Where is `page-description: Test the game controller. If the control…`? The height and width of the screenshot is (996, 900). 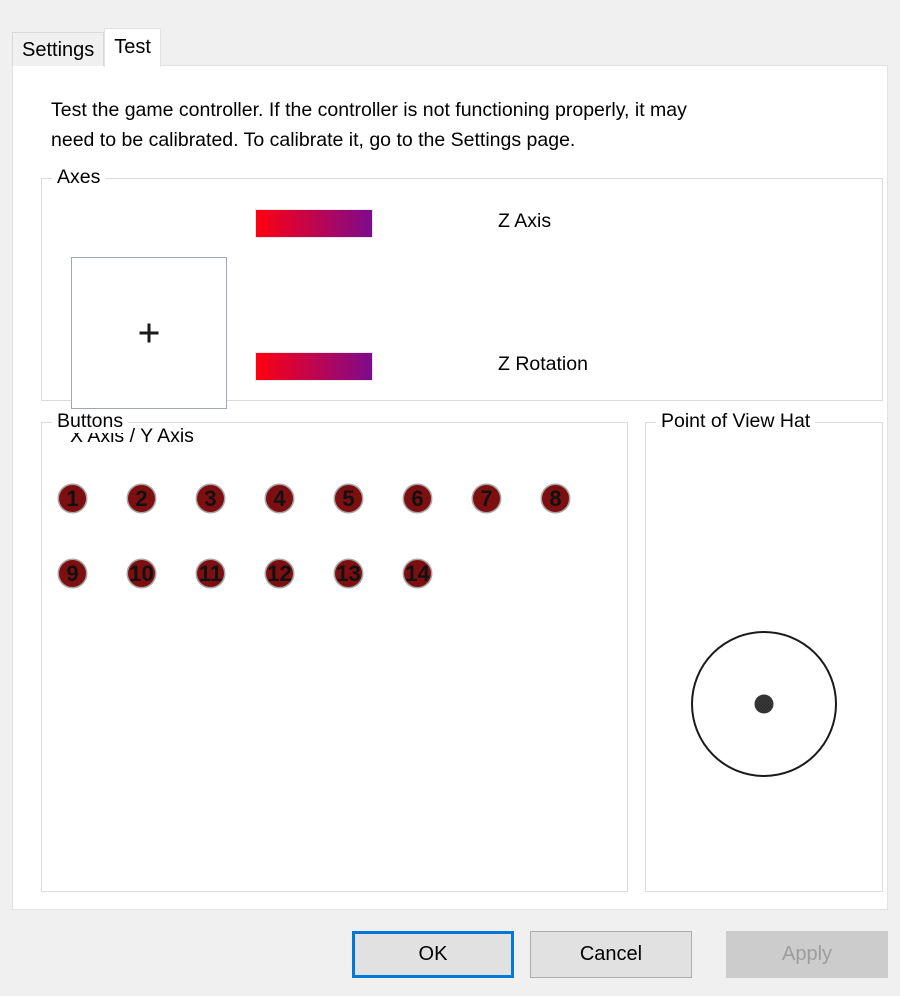 page-description: Test the game controller. If the control… is located at coordinates (369, 125).